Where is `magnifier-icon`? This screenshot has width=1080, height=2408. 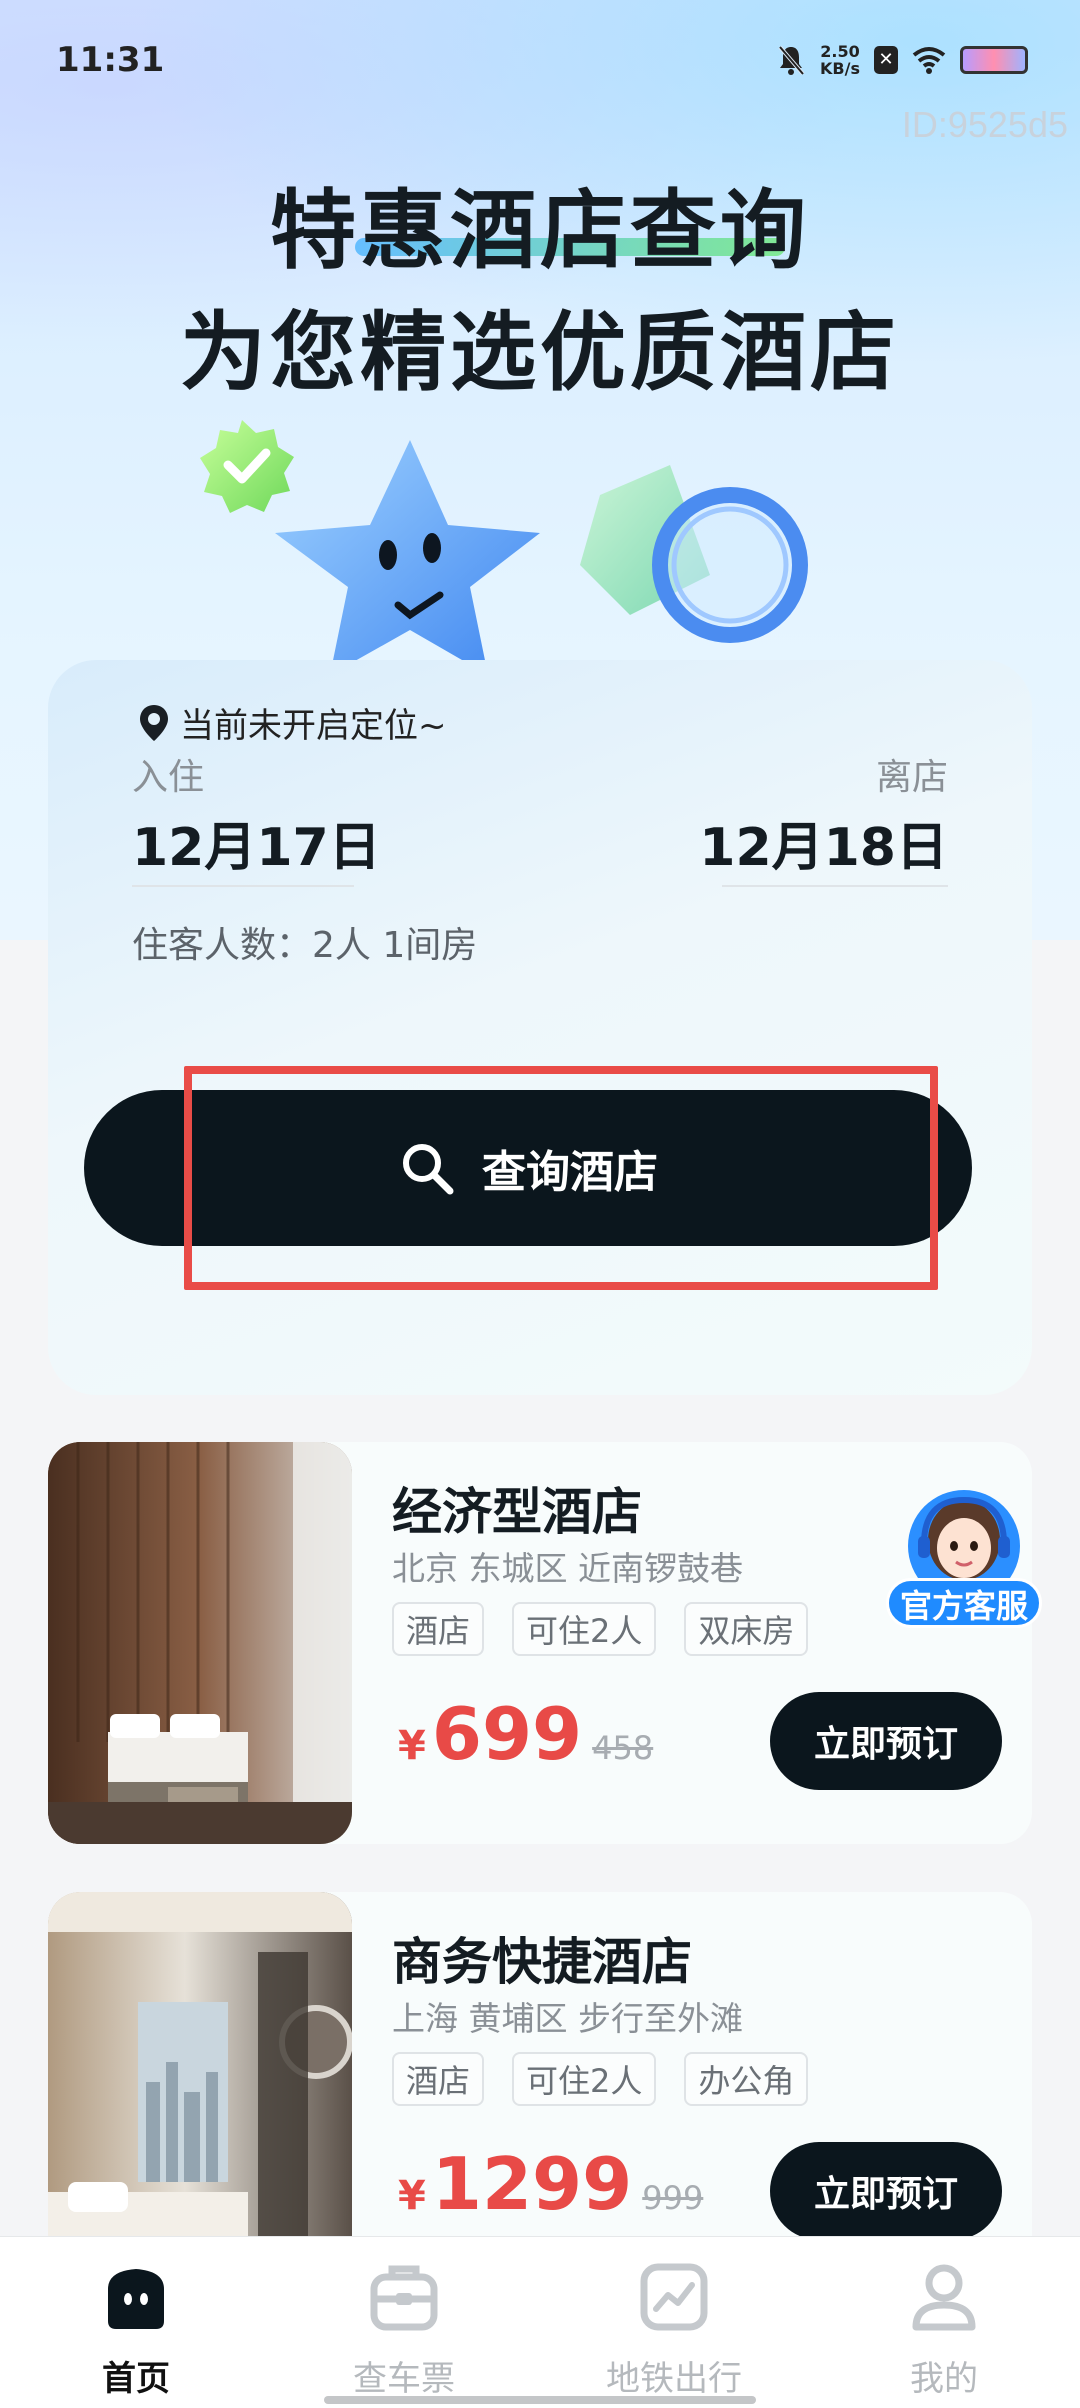 magnifier-icon is located at coordinates (730, 565).